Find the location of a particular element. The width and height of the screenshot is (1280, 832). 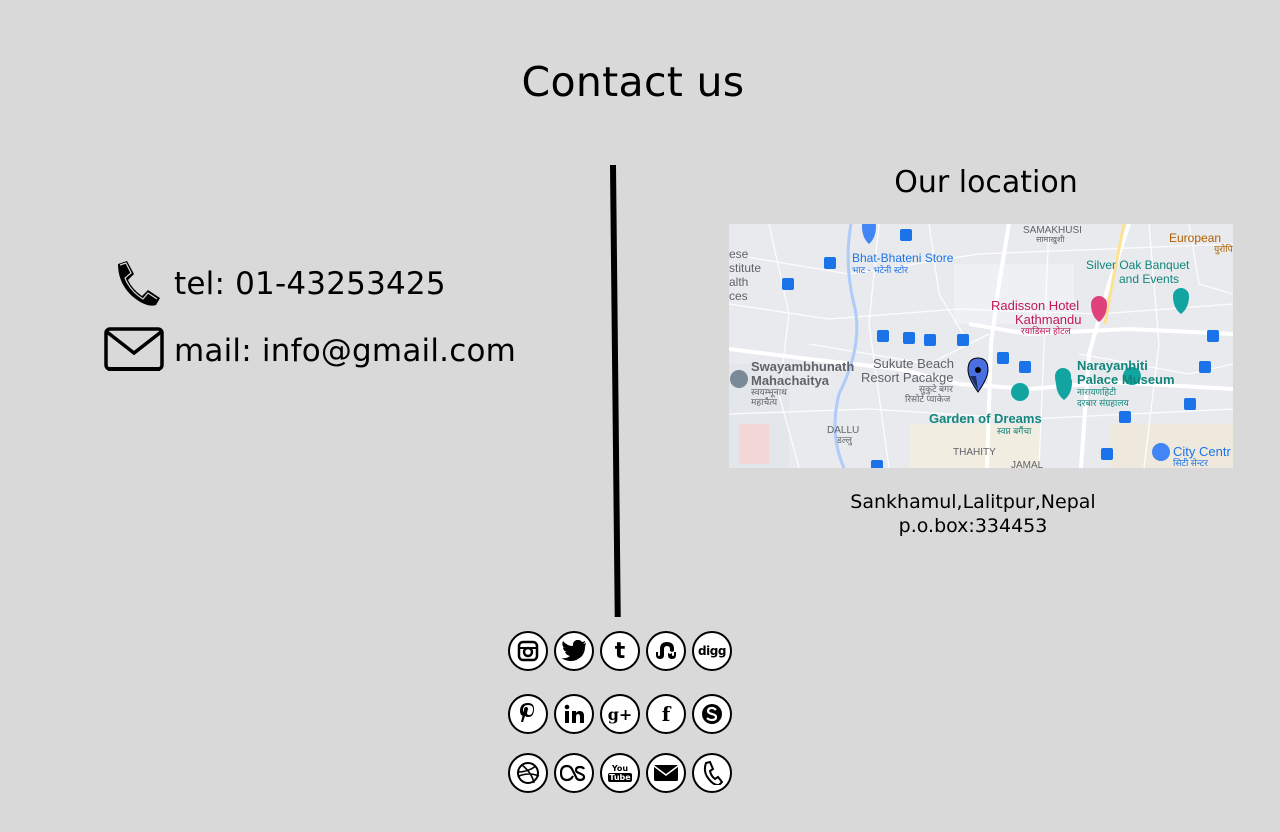

stumbleupon-icon is located at coordinates (666, 651).